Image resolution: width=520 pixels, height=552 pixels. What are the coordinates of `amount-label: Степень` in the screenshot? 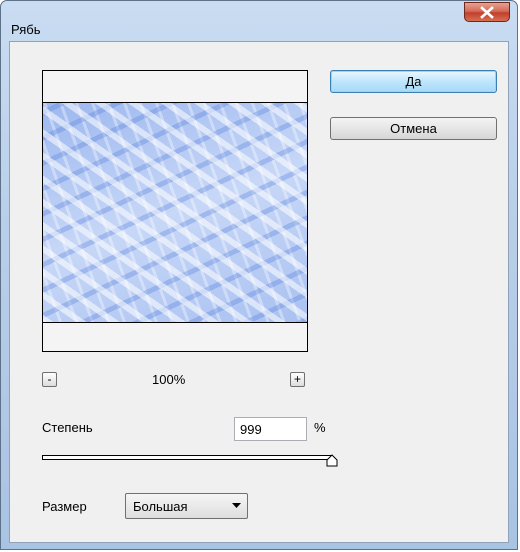 It's located at (67, 427).